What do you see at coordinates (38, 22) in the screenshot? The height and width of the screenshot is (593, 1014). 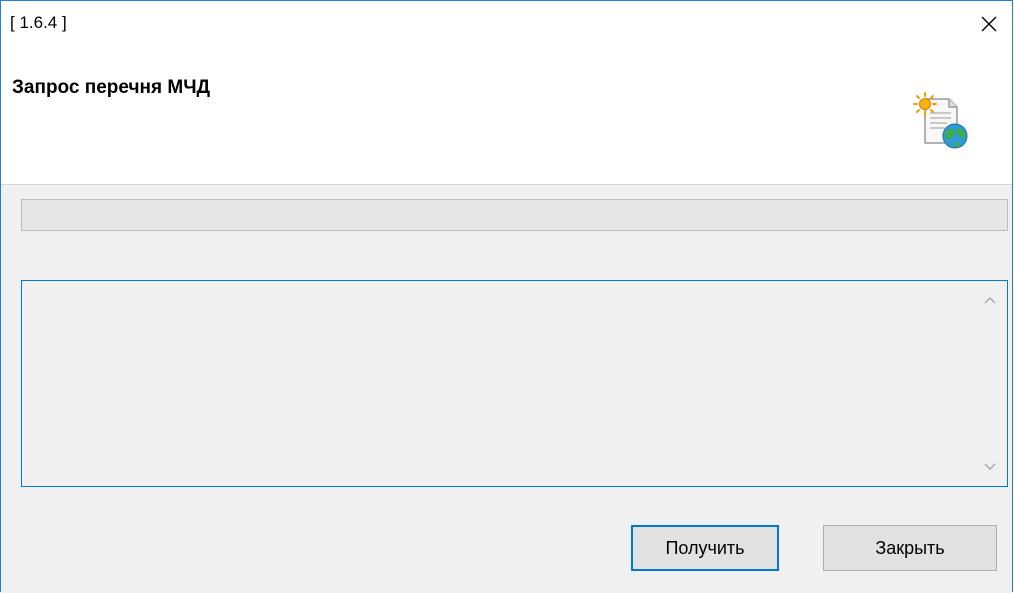 I see `window-title: [ 1.6.4 ]` at bounding box center [38, 22].